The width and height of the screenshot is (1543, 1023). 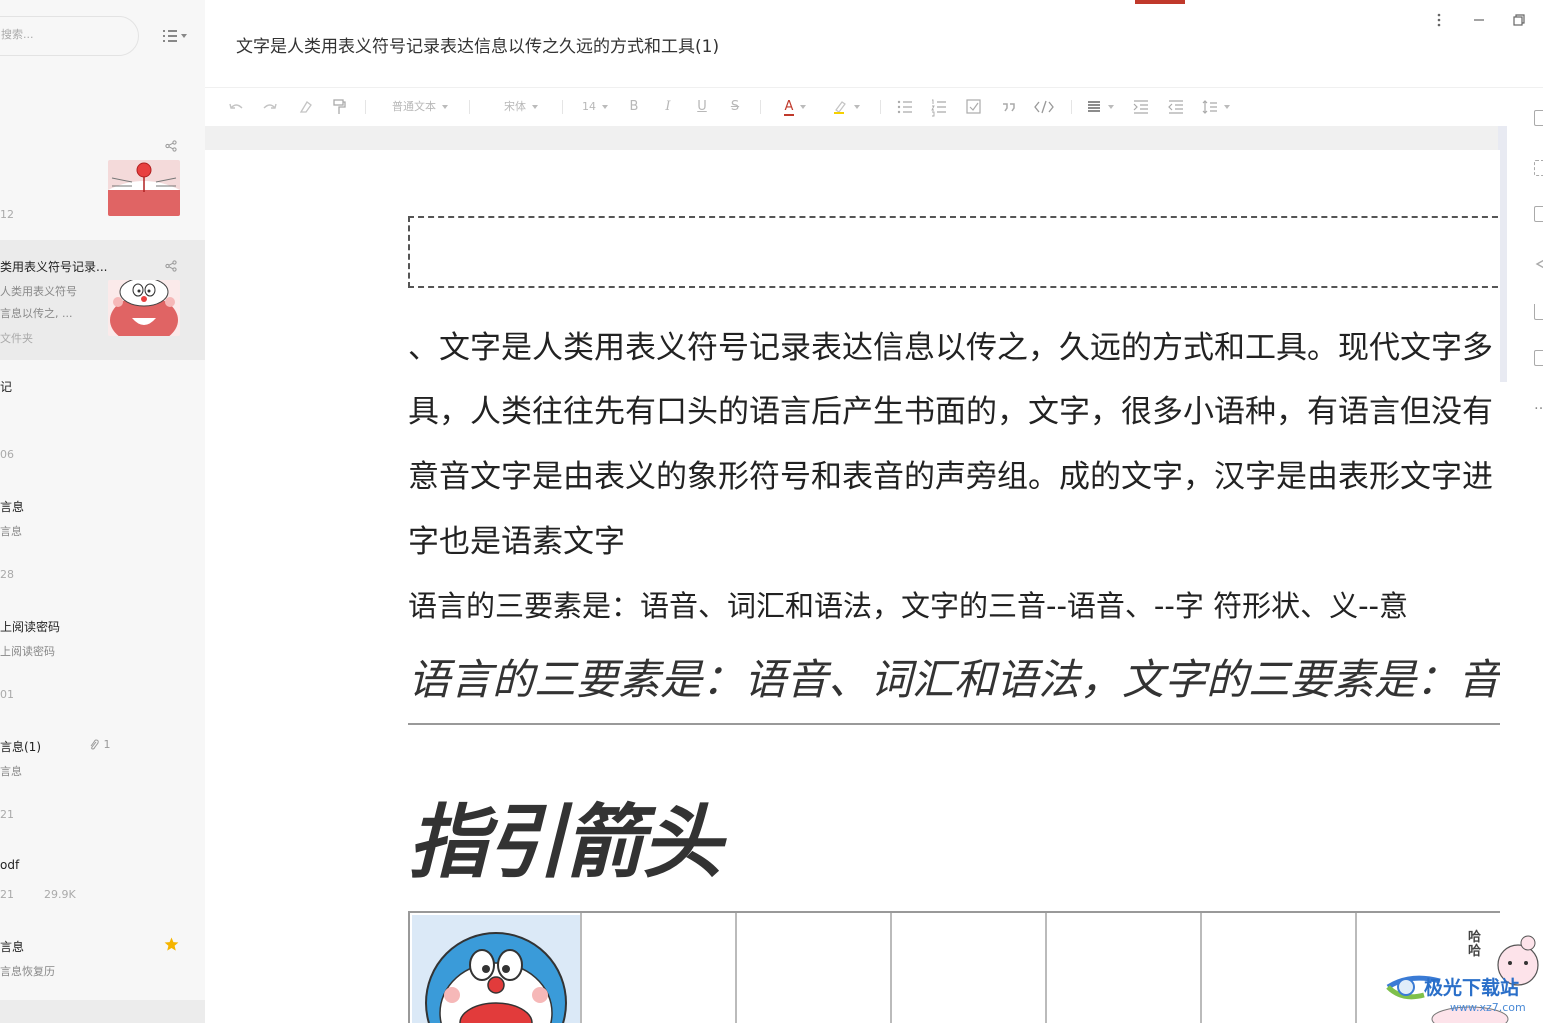 I want to click on content-table, so click(x=954, y=967).